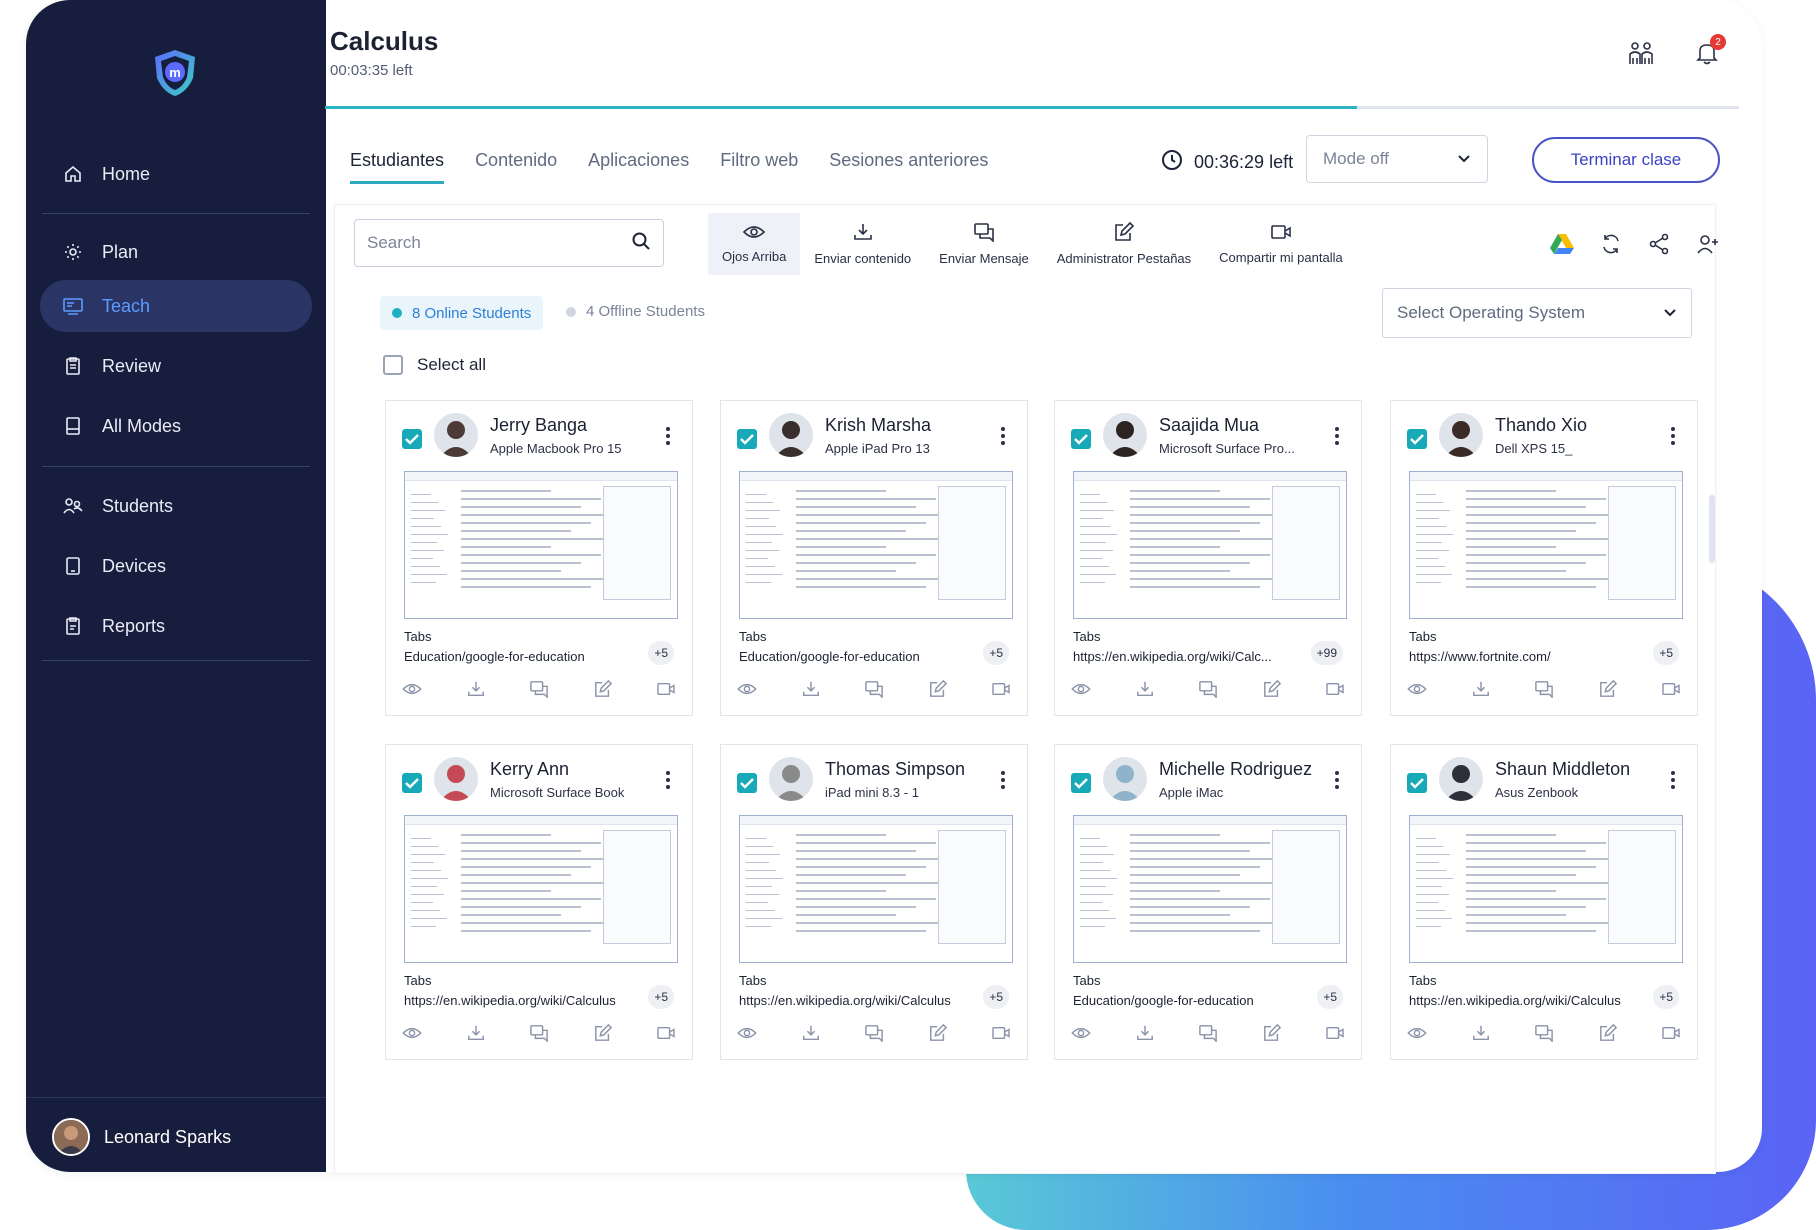  Describe the element at coordinates (1641, 55) in the screenshot. I see `group-icon` at that location.